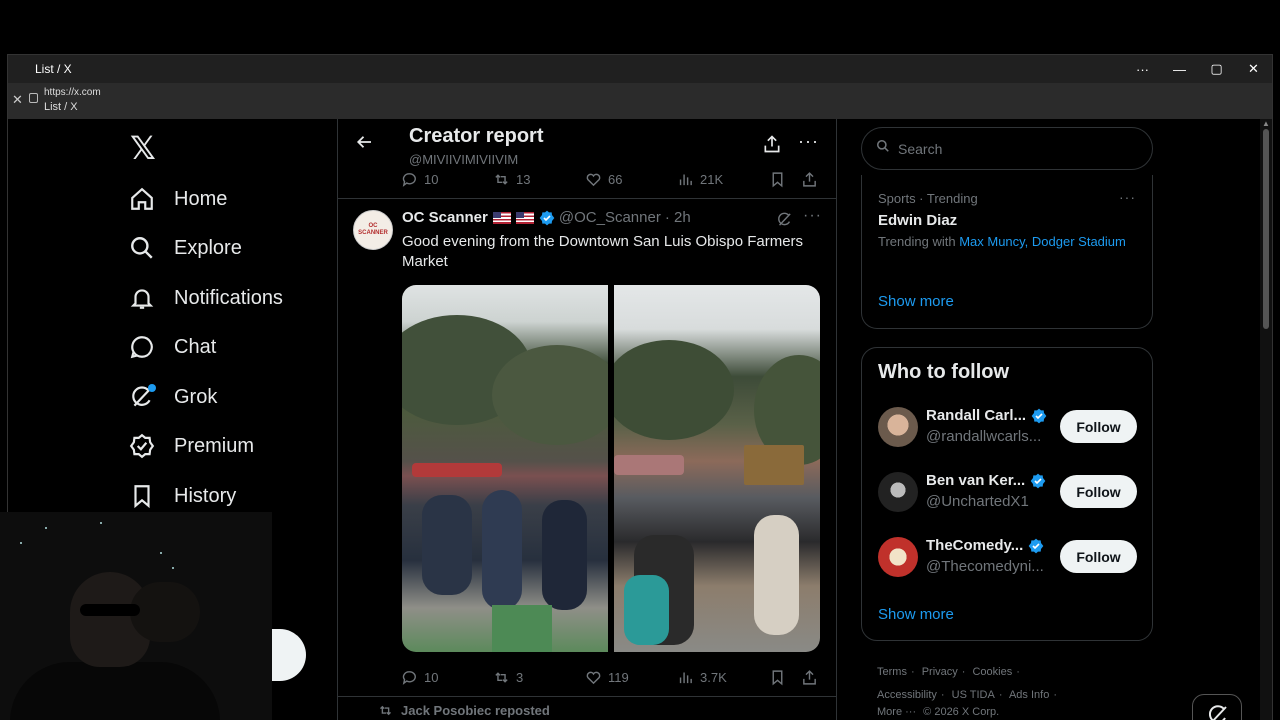 The height and width of the screenshot is (720, 1280). I want to click on heart-icon, so click(593, 677).